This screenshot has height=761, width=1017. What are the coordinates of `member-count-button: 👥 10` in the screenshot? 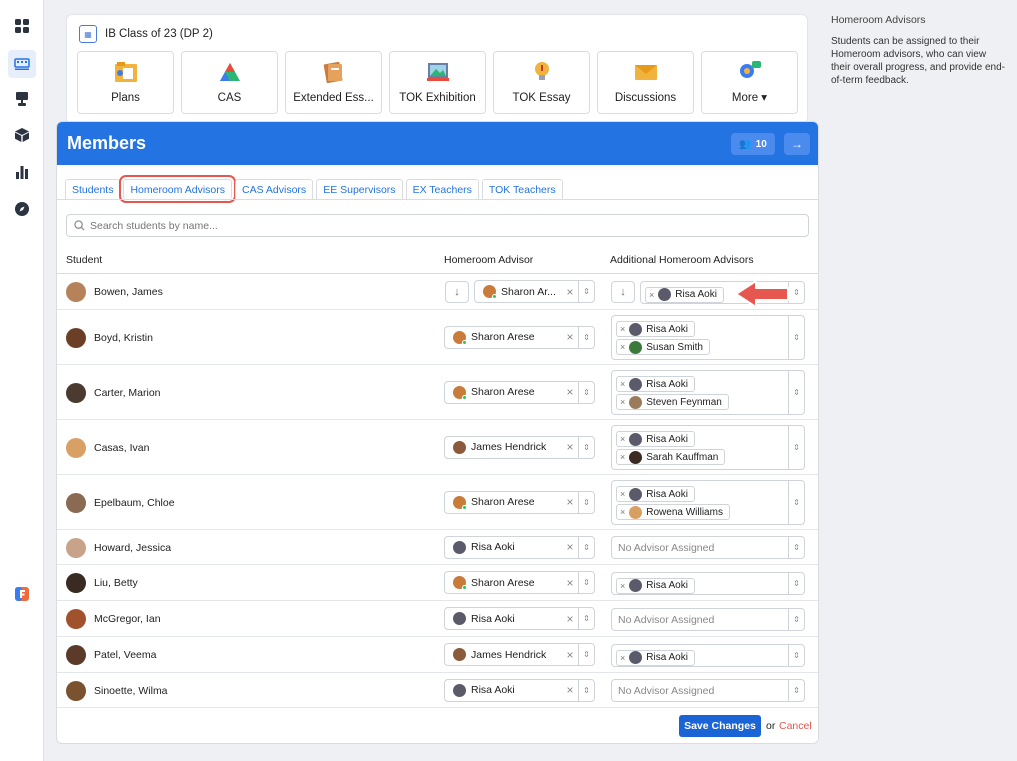 It's located at (753, 144).